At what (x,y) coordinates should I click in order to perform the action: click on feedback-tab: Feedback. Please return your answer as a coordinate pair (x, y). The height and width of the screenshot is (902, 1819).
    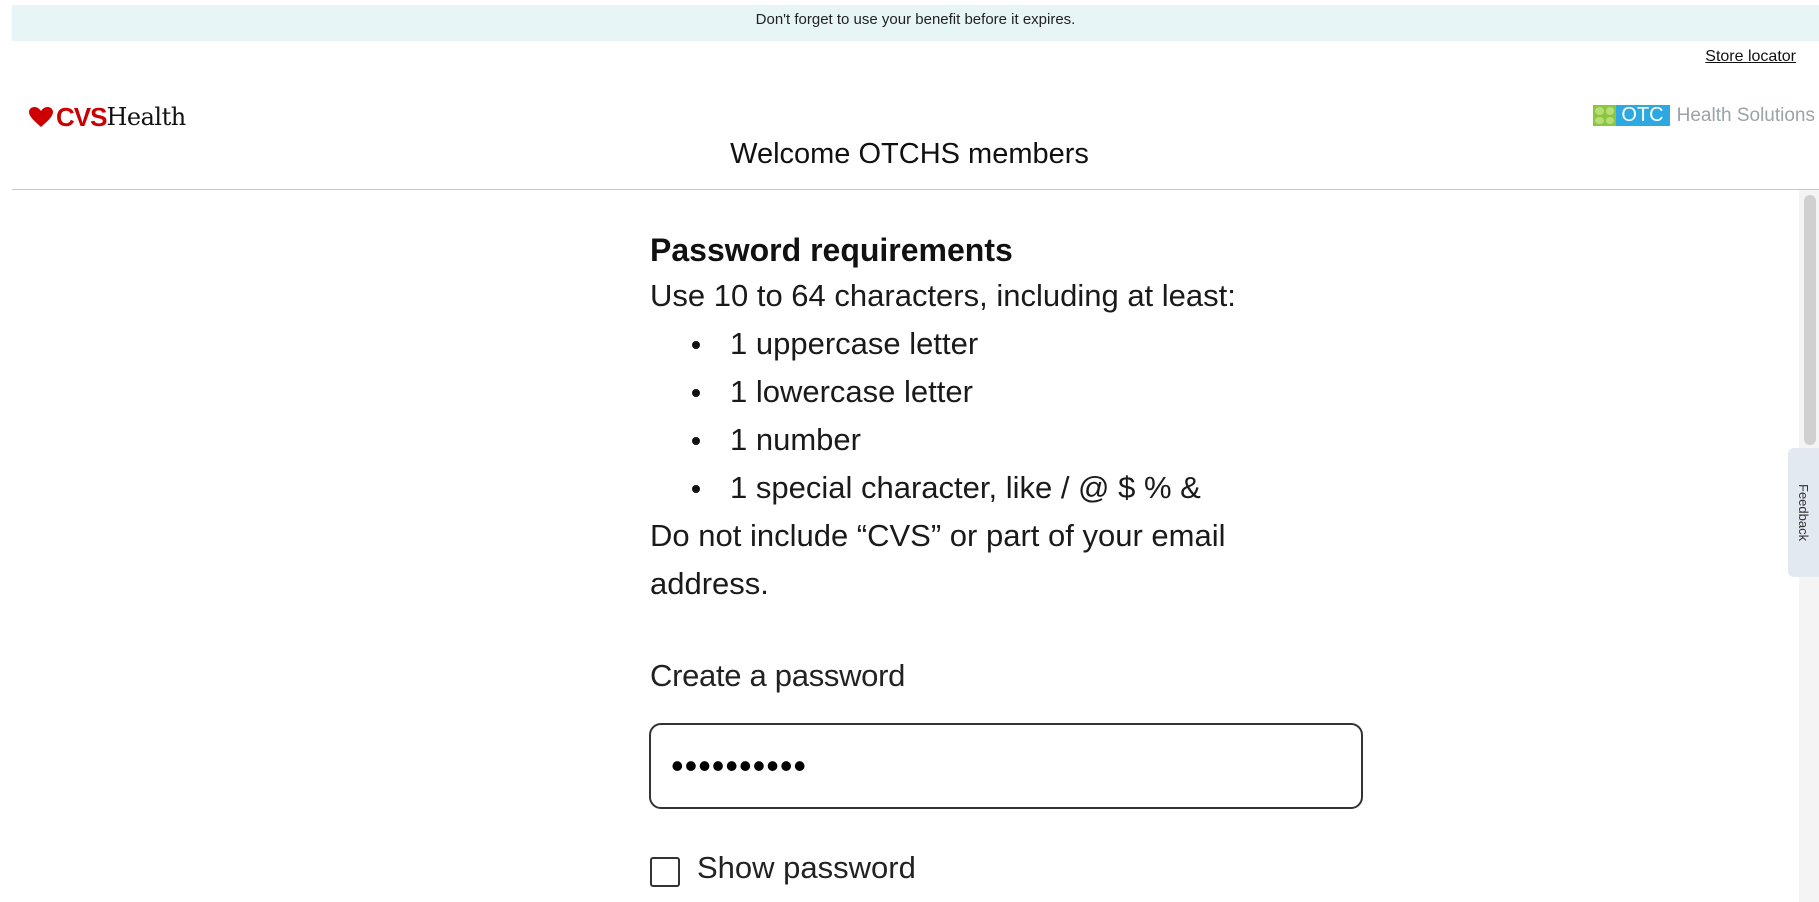
    Looking at the image, I should click on (1803, 512).